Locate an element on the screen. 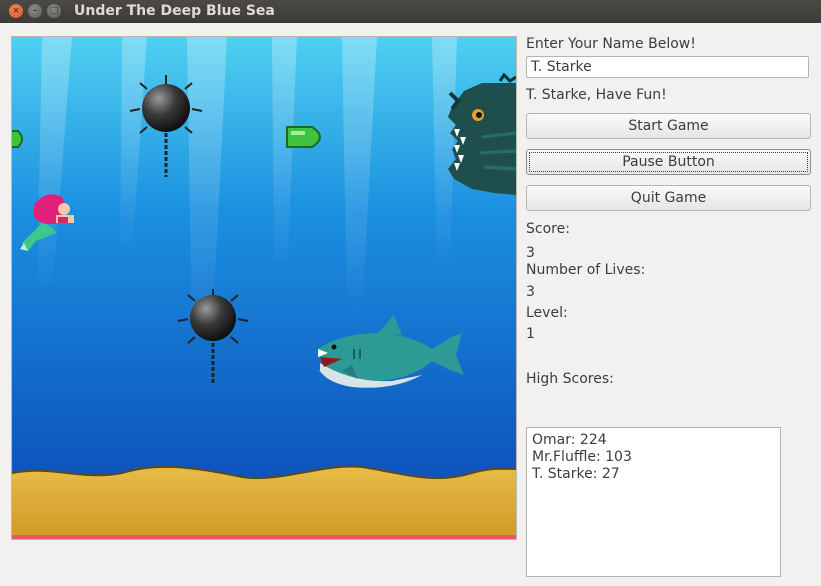 This screenshot has width=821, height=586. high-score-item: T. Starke: 27 is located at coordinates (576, 474).